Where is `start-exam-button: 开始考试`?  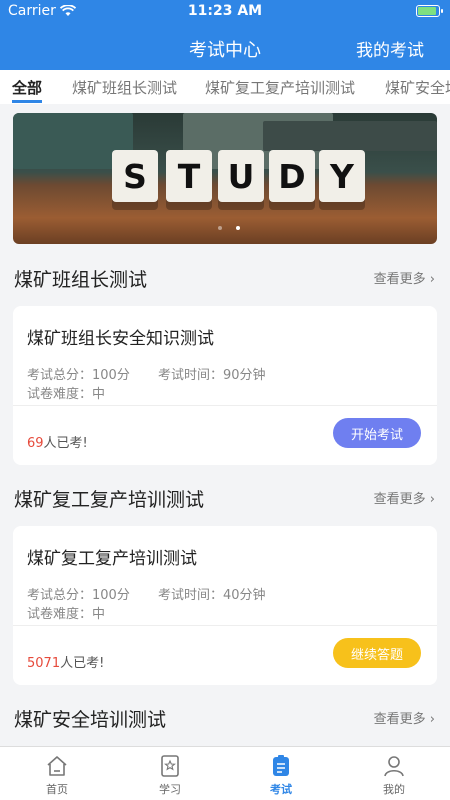
start-exam-button: 开始考试 is located at coordinates (377, 433).